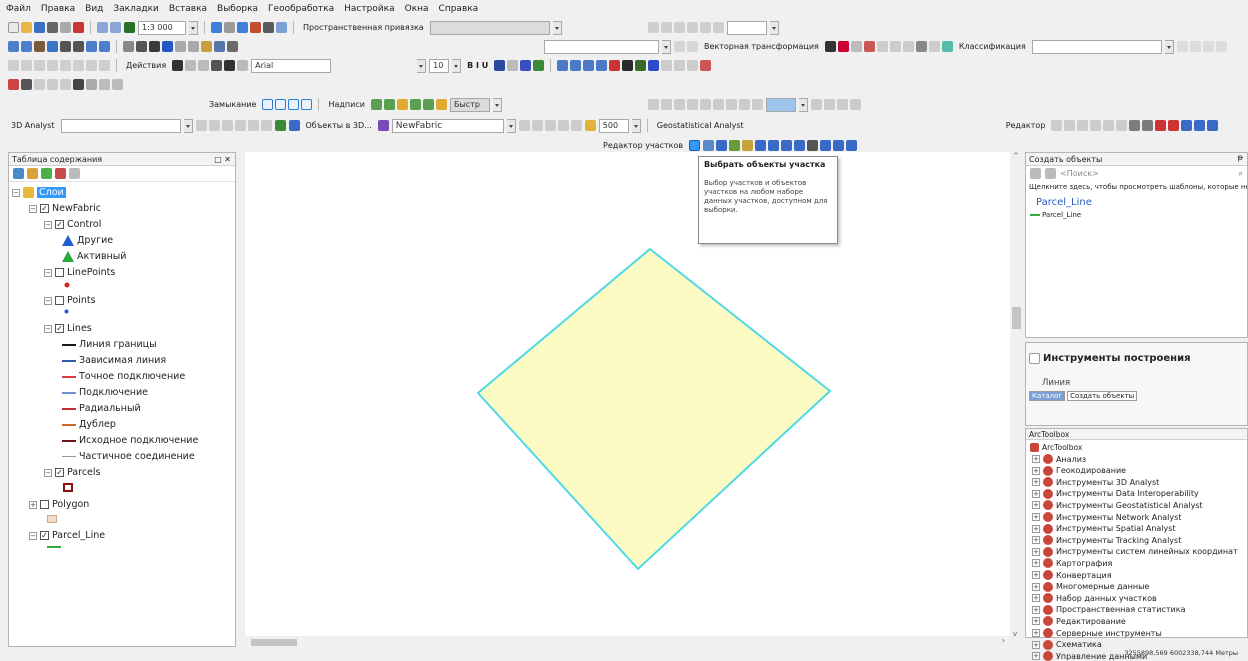 The height and width of the screenshot is (661, 1248). What do you see at coordinates (301, 9) in the screenshot?
I see `menu-item: Геообработка` at bounding box center [301, 9].